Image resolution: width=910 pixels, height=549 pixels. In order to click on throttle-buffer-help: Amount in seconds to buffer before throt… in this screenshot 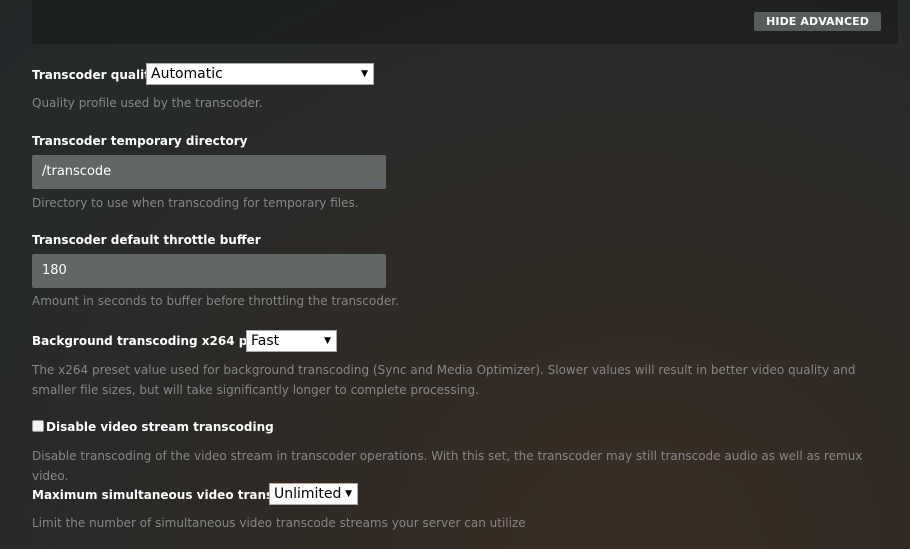, I will do `click(215, 301)`.